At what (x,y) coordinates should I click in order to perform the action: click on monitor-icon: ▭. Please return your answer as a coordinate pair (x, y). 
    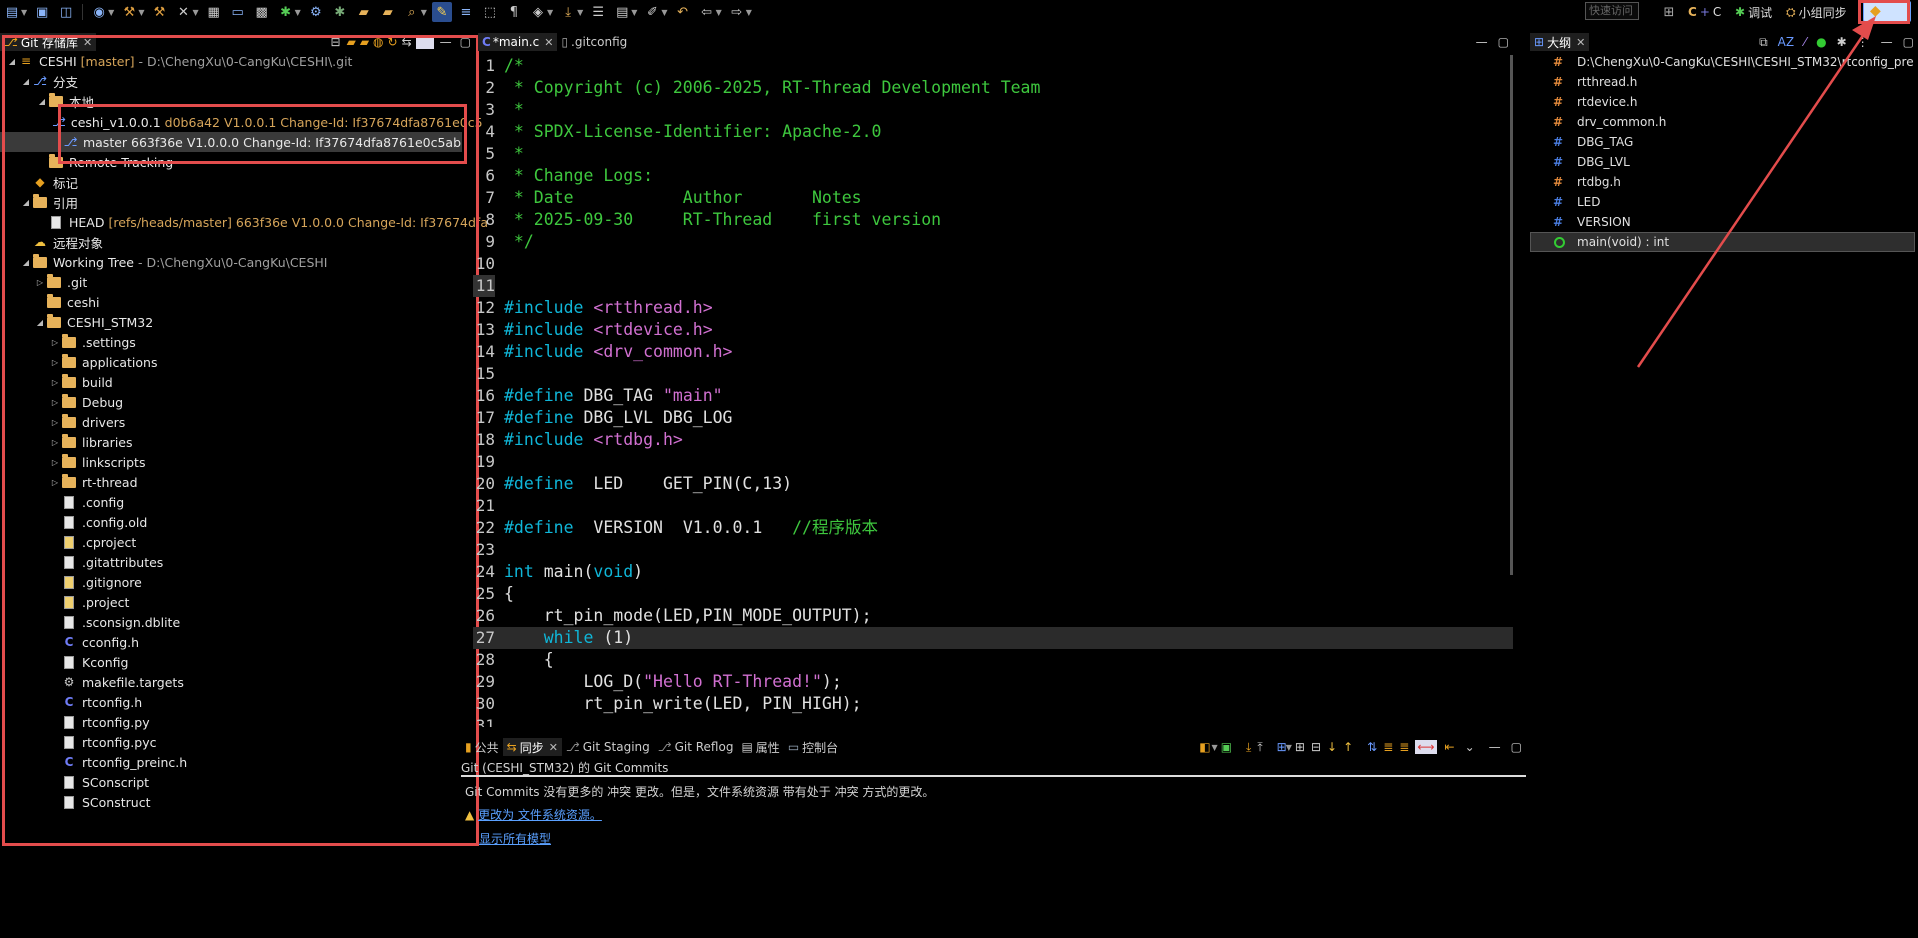
    Looking at the image, I should click on (238, 12).